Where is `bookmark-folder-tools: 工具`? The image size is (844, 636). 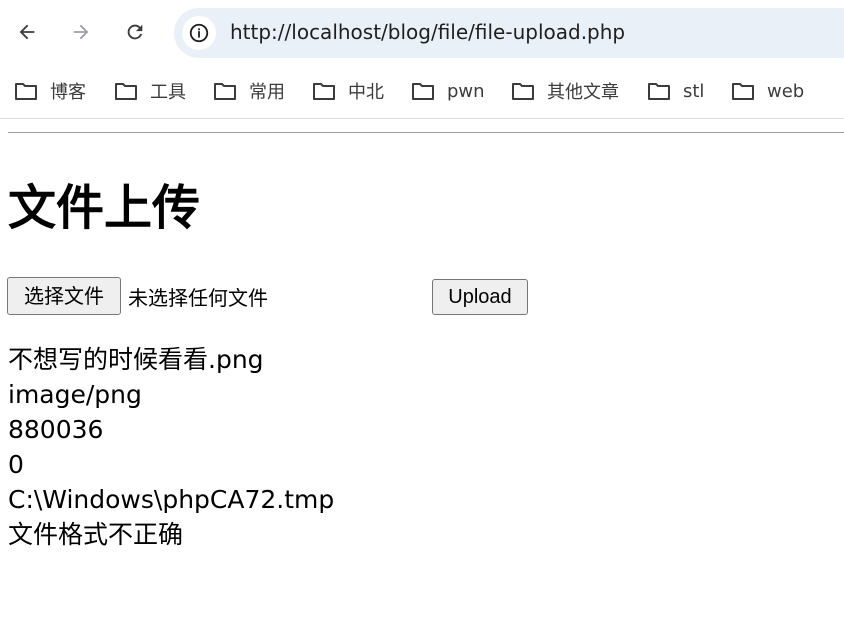
bookmark-folder-tools: 工具 is located at coordinates (150, 91).